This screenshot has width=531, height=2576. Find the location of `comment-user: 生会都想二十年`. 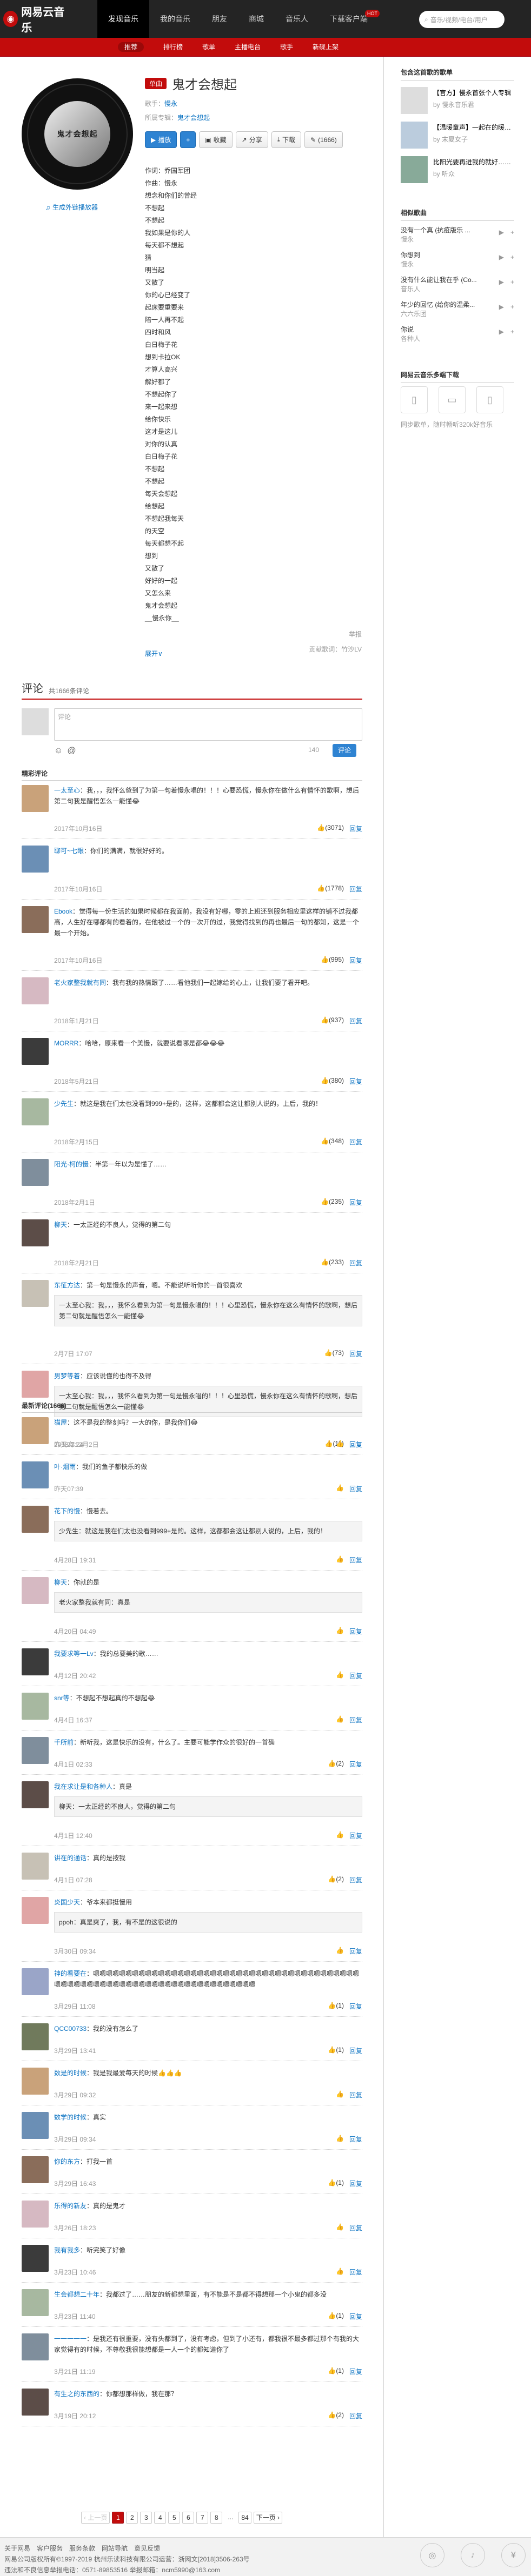

comment-user: 生会都想二十年 is located at coordinates (76, 2294).